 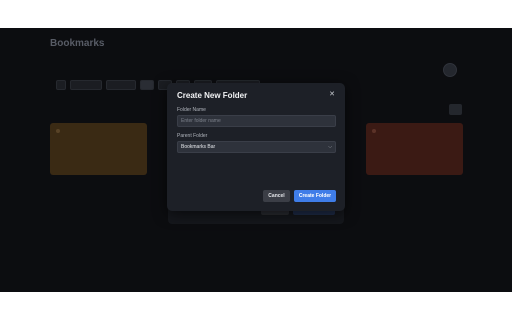 I want to click on create-folder-button: Create Folder, so click(x=315, y=196).